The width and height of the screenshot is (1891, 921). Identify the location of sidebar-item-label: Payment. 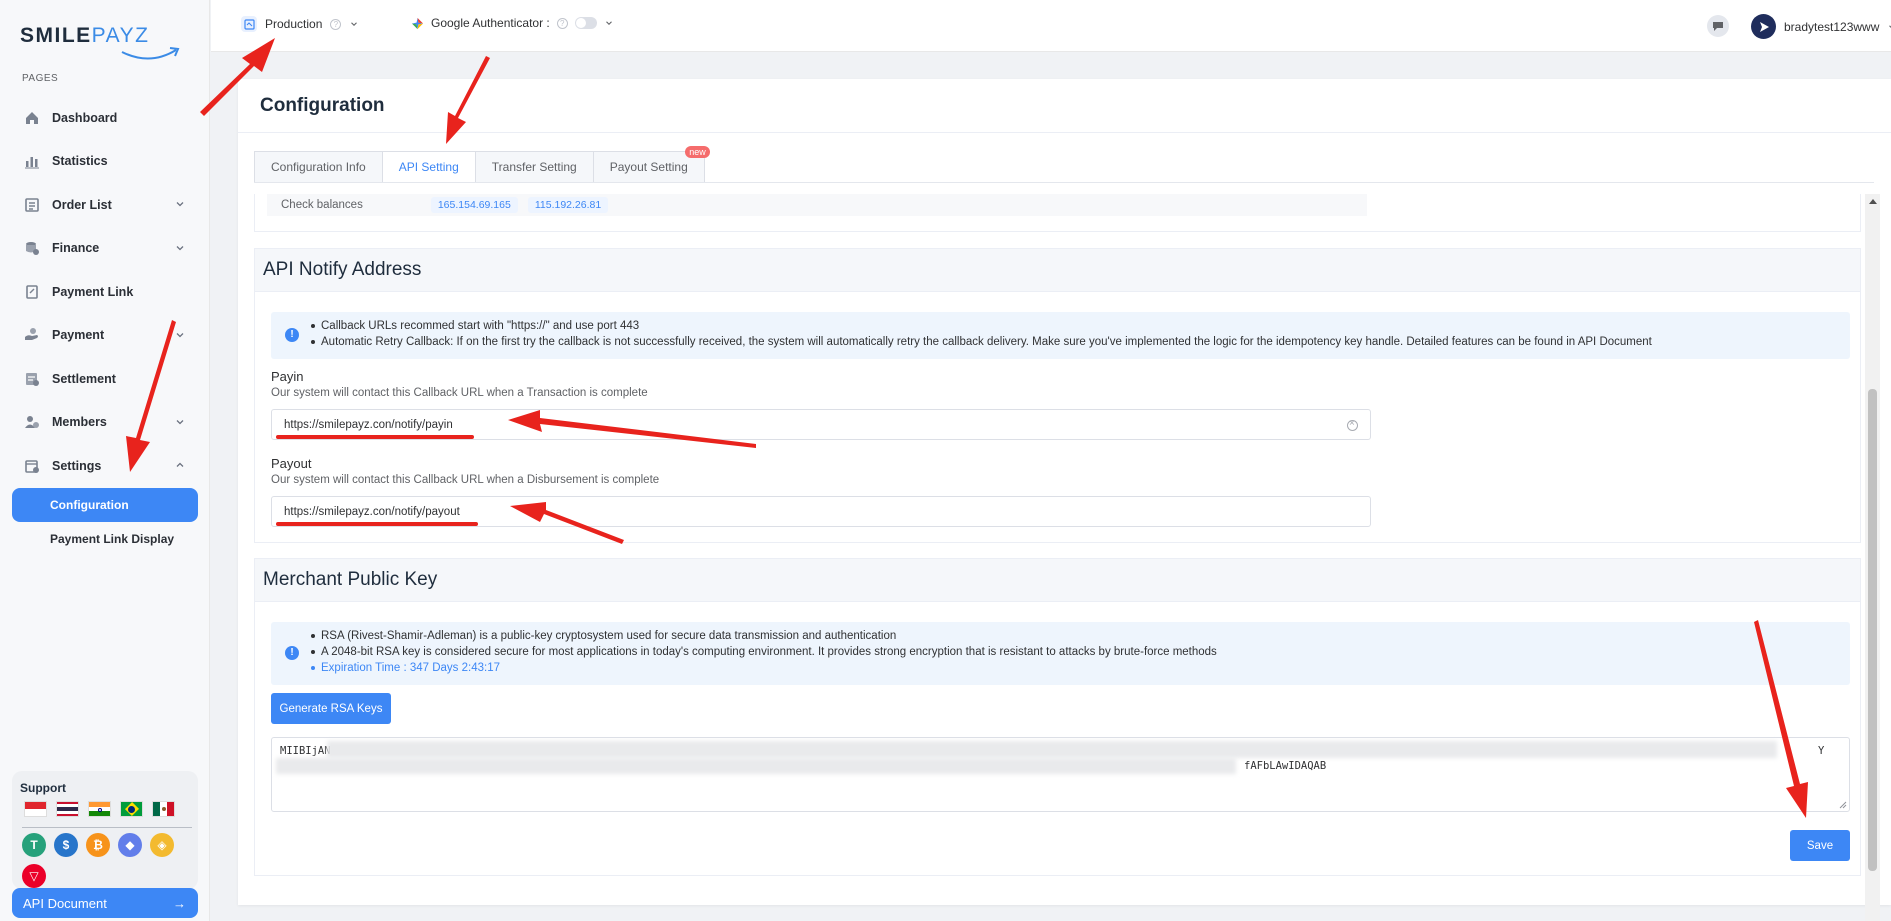
(78, 335).